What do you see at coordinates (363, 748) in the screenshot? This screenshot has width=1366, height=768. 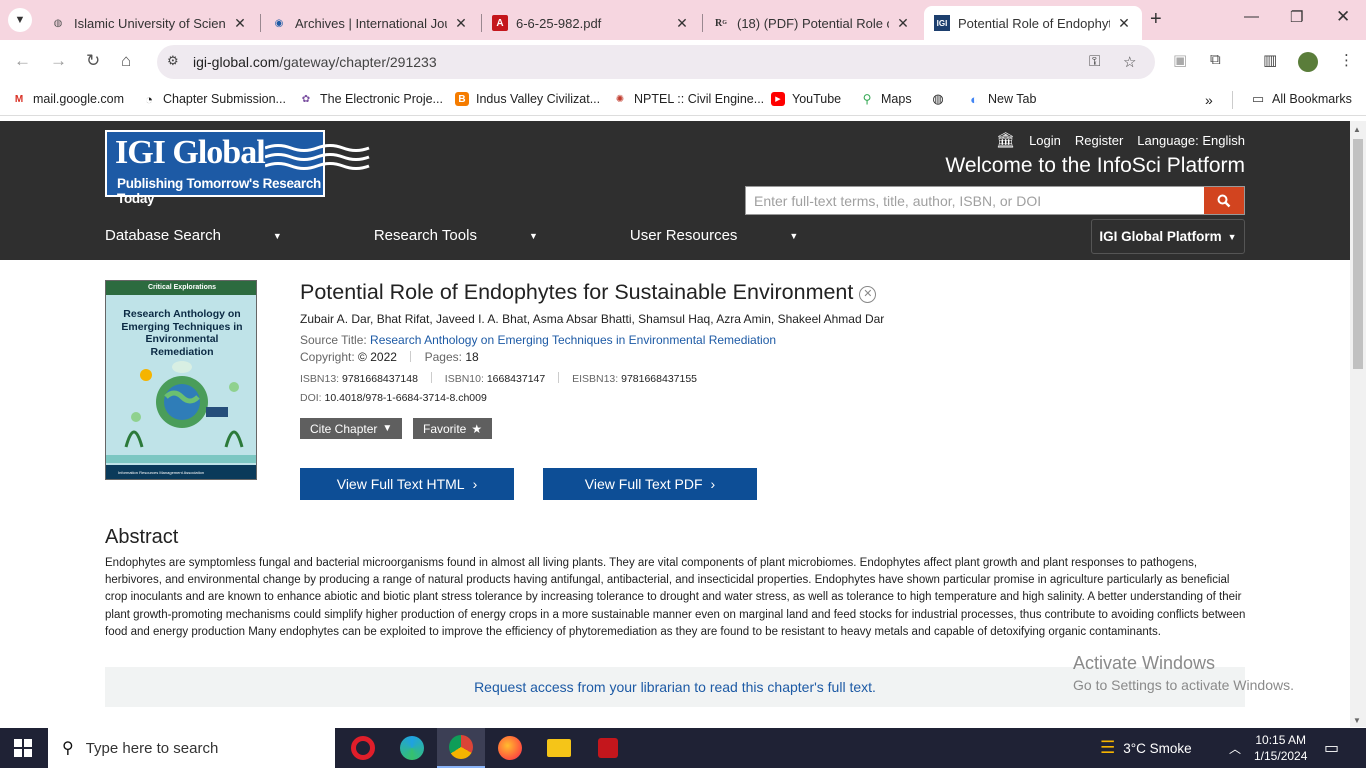 I see `opera-icon` at bounding box center [363, 748].